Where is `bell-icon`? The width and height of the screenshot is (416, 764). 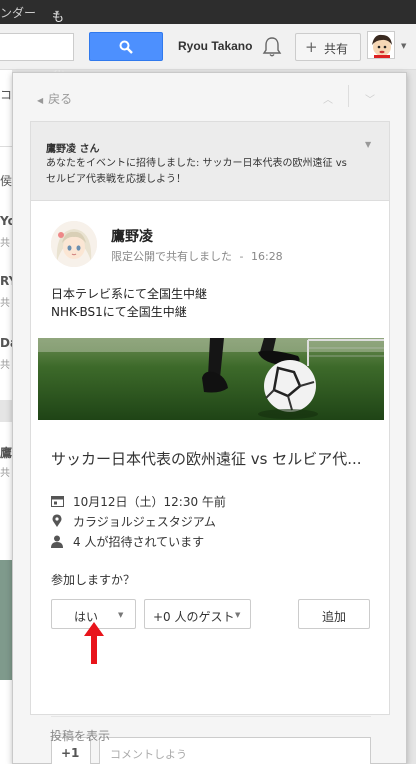 bell-icon is located at coordinates (272, 47).